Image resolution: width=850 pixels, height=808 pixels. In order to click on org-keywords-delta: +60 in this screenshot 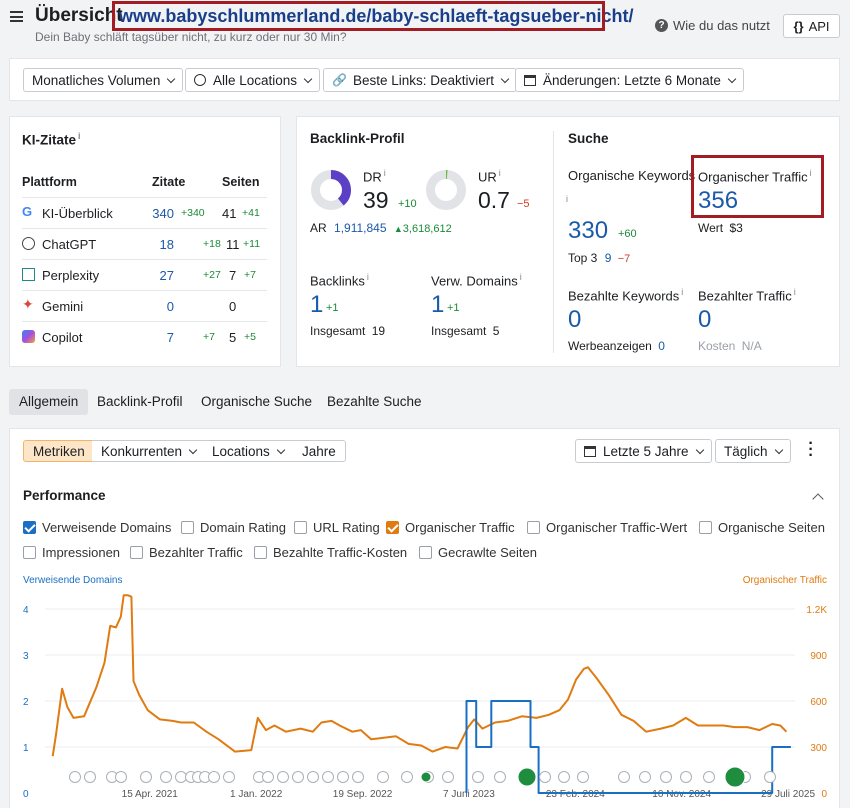, I will do `click(627, 234)`.